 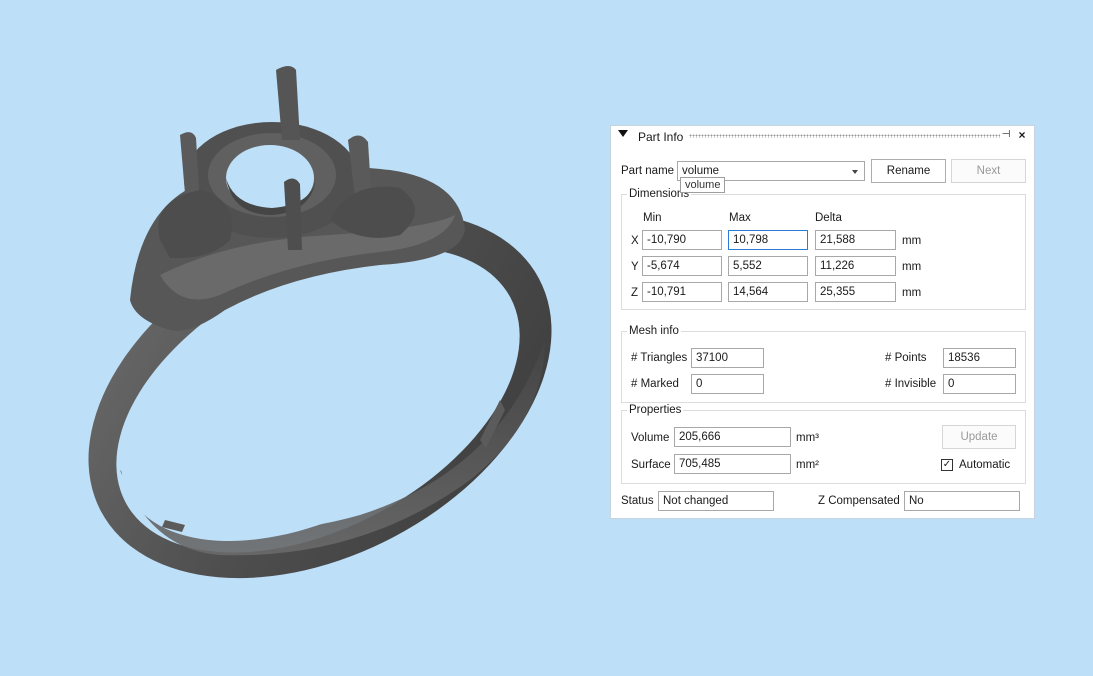 I want to click on triangles-label: # Triangles, so click(x=659, y=358).